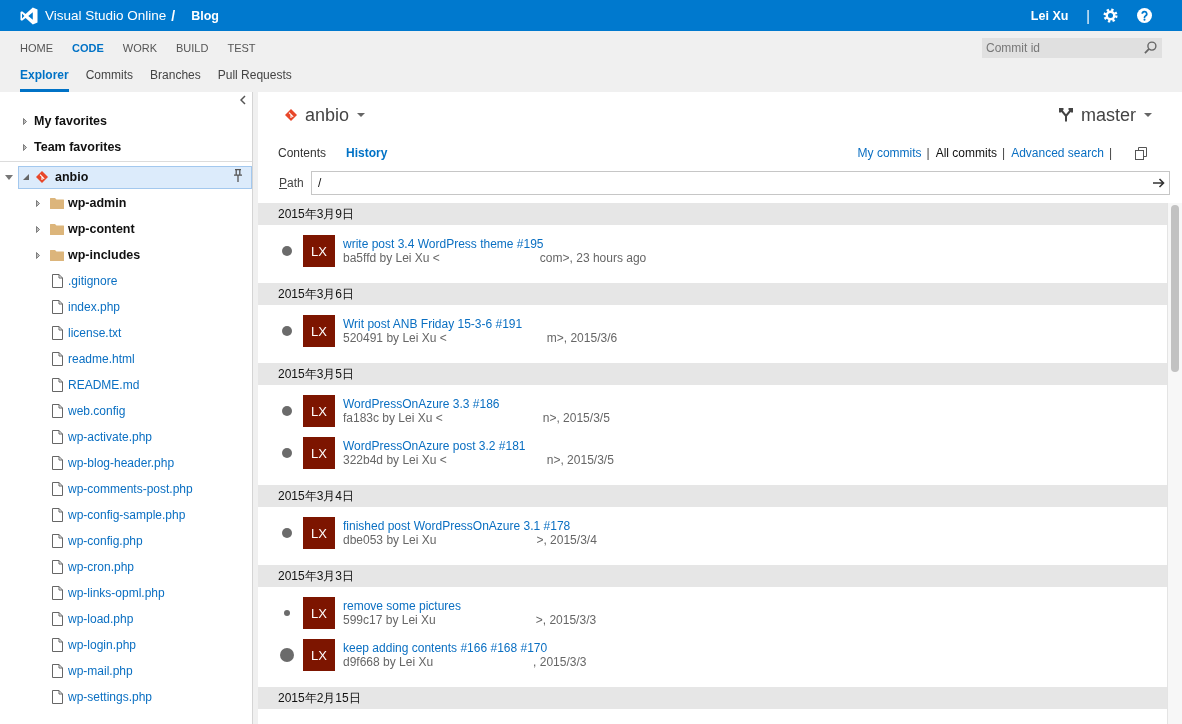 The height and width of the screenshot is (724, 1182). I want to click on settings-icon, so click(1110, 15).